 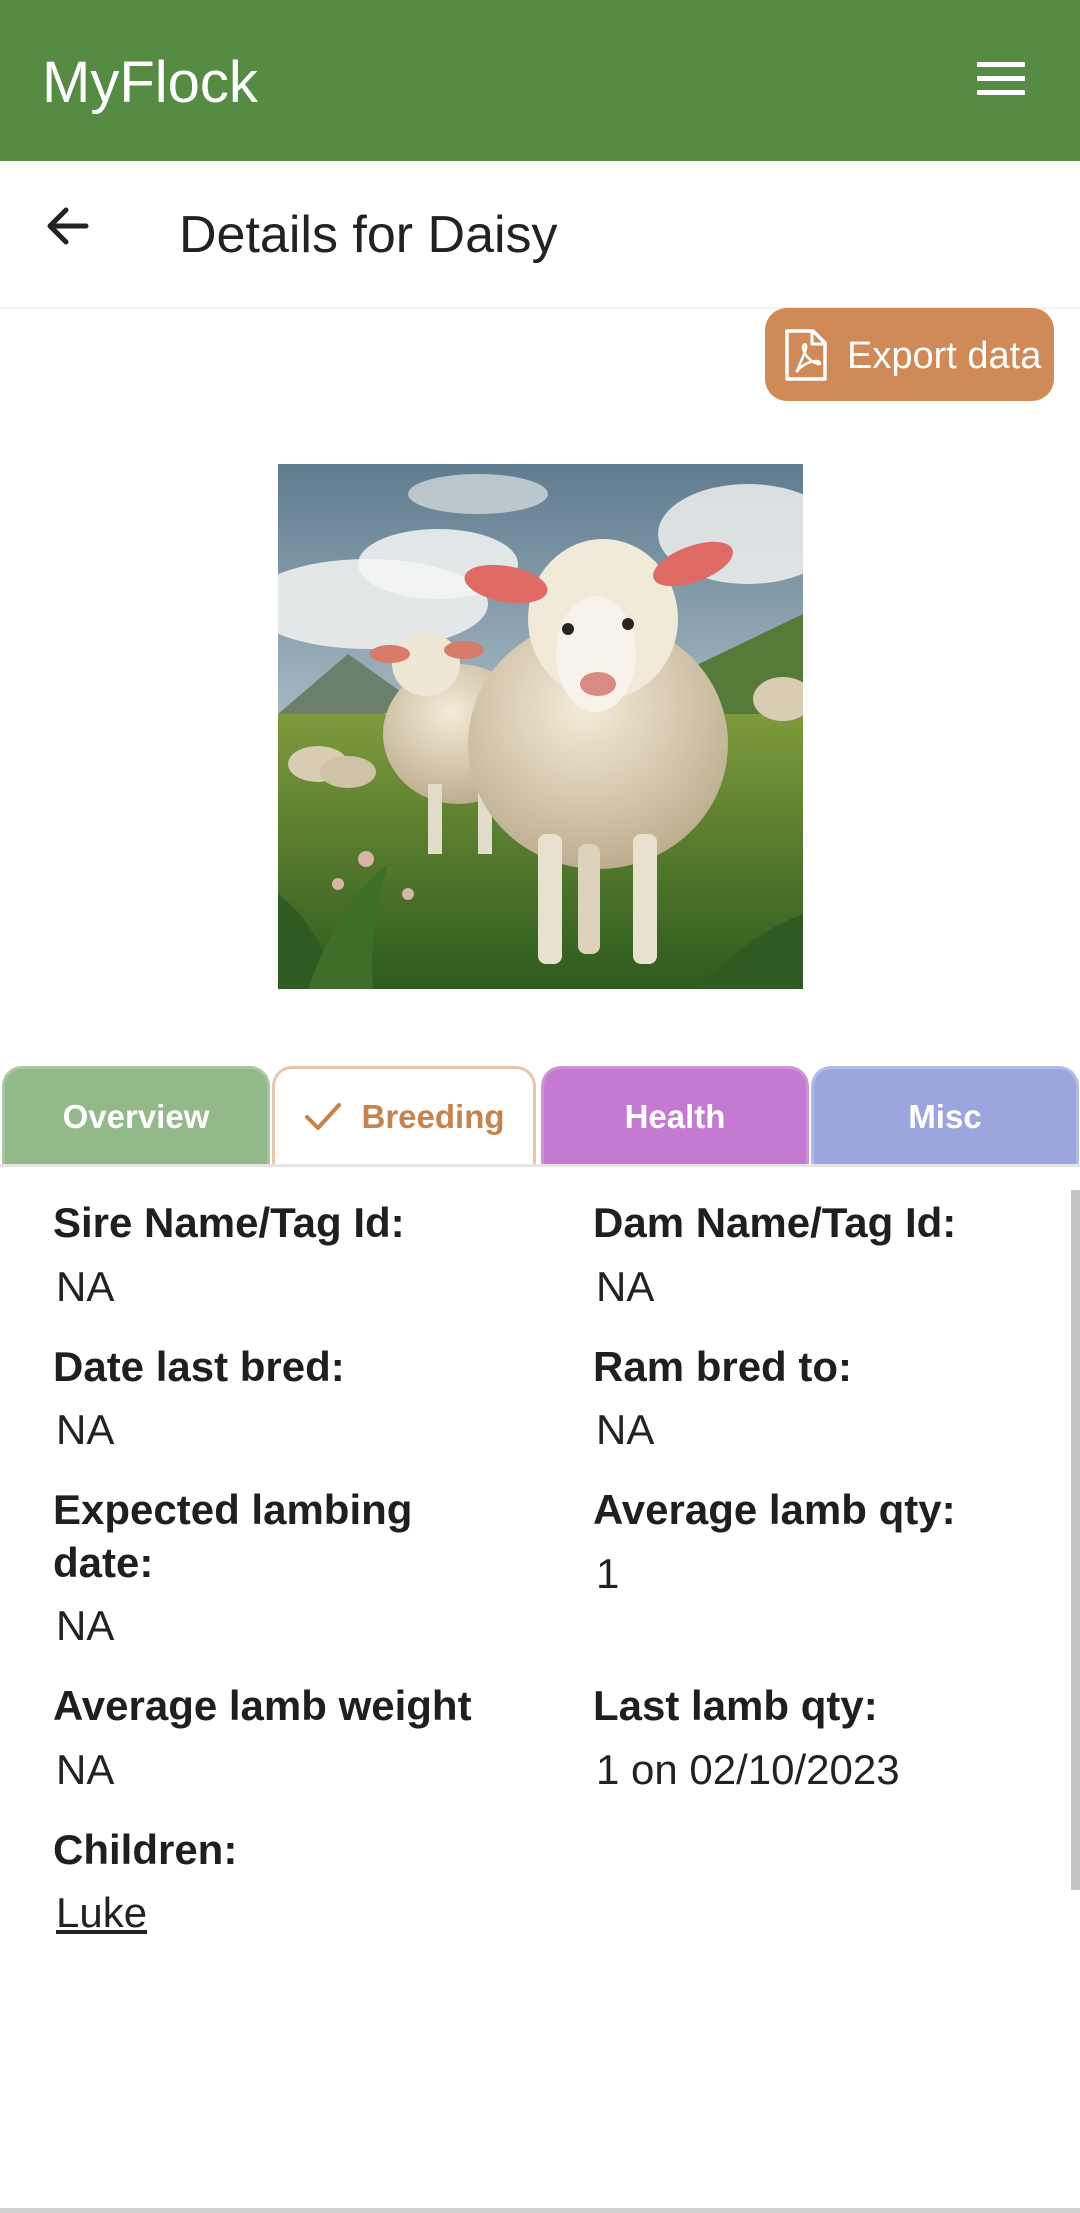 I want to click on tab-breeding: Breeding, so click(x=404, y=1116).